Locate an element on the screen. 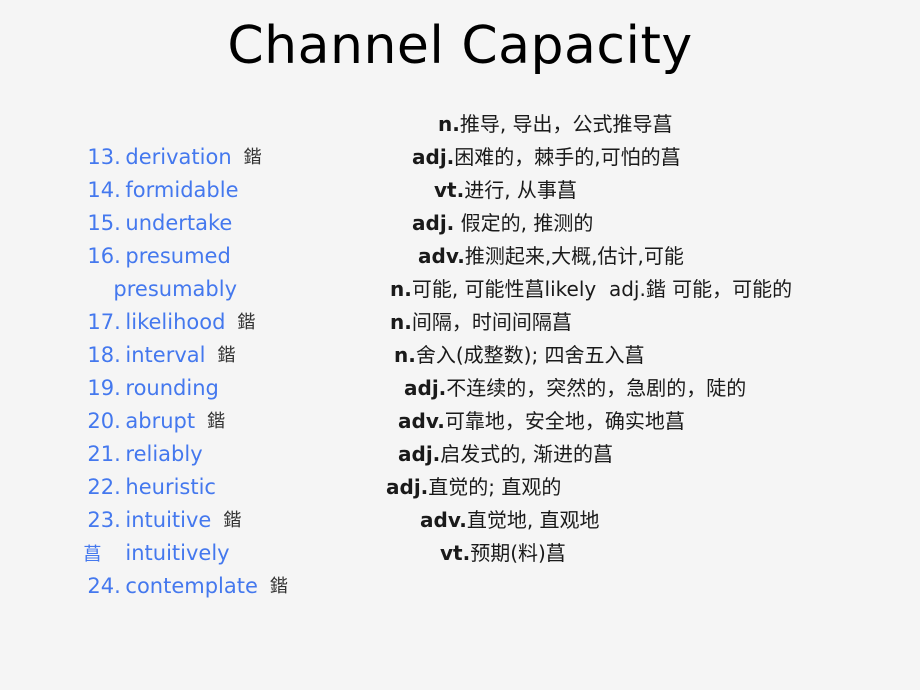 This screenshot has height=690, width=920. list-item: 16. presumed adj. 假定的, 推测的 is located at coordinates (460, 237).